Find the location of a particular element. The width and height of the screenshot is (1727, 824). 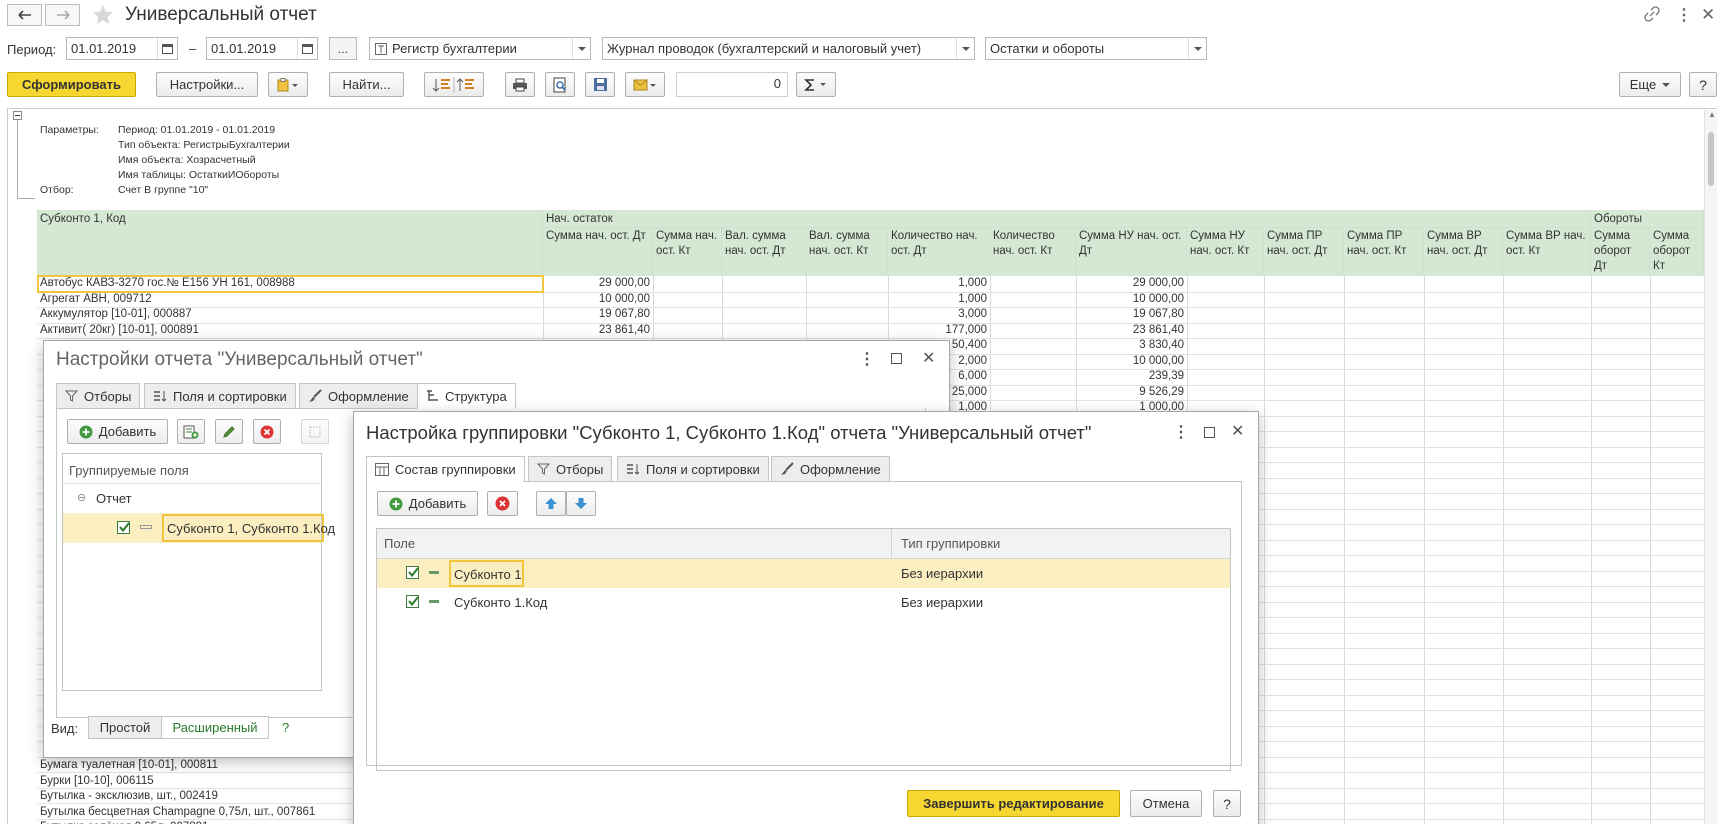

tab-structure: Структура is located at coordinates (466, 396).